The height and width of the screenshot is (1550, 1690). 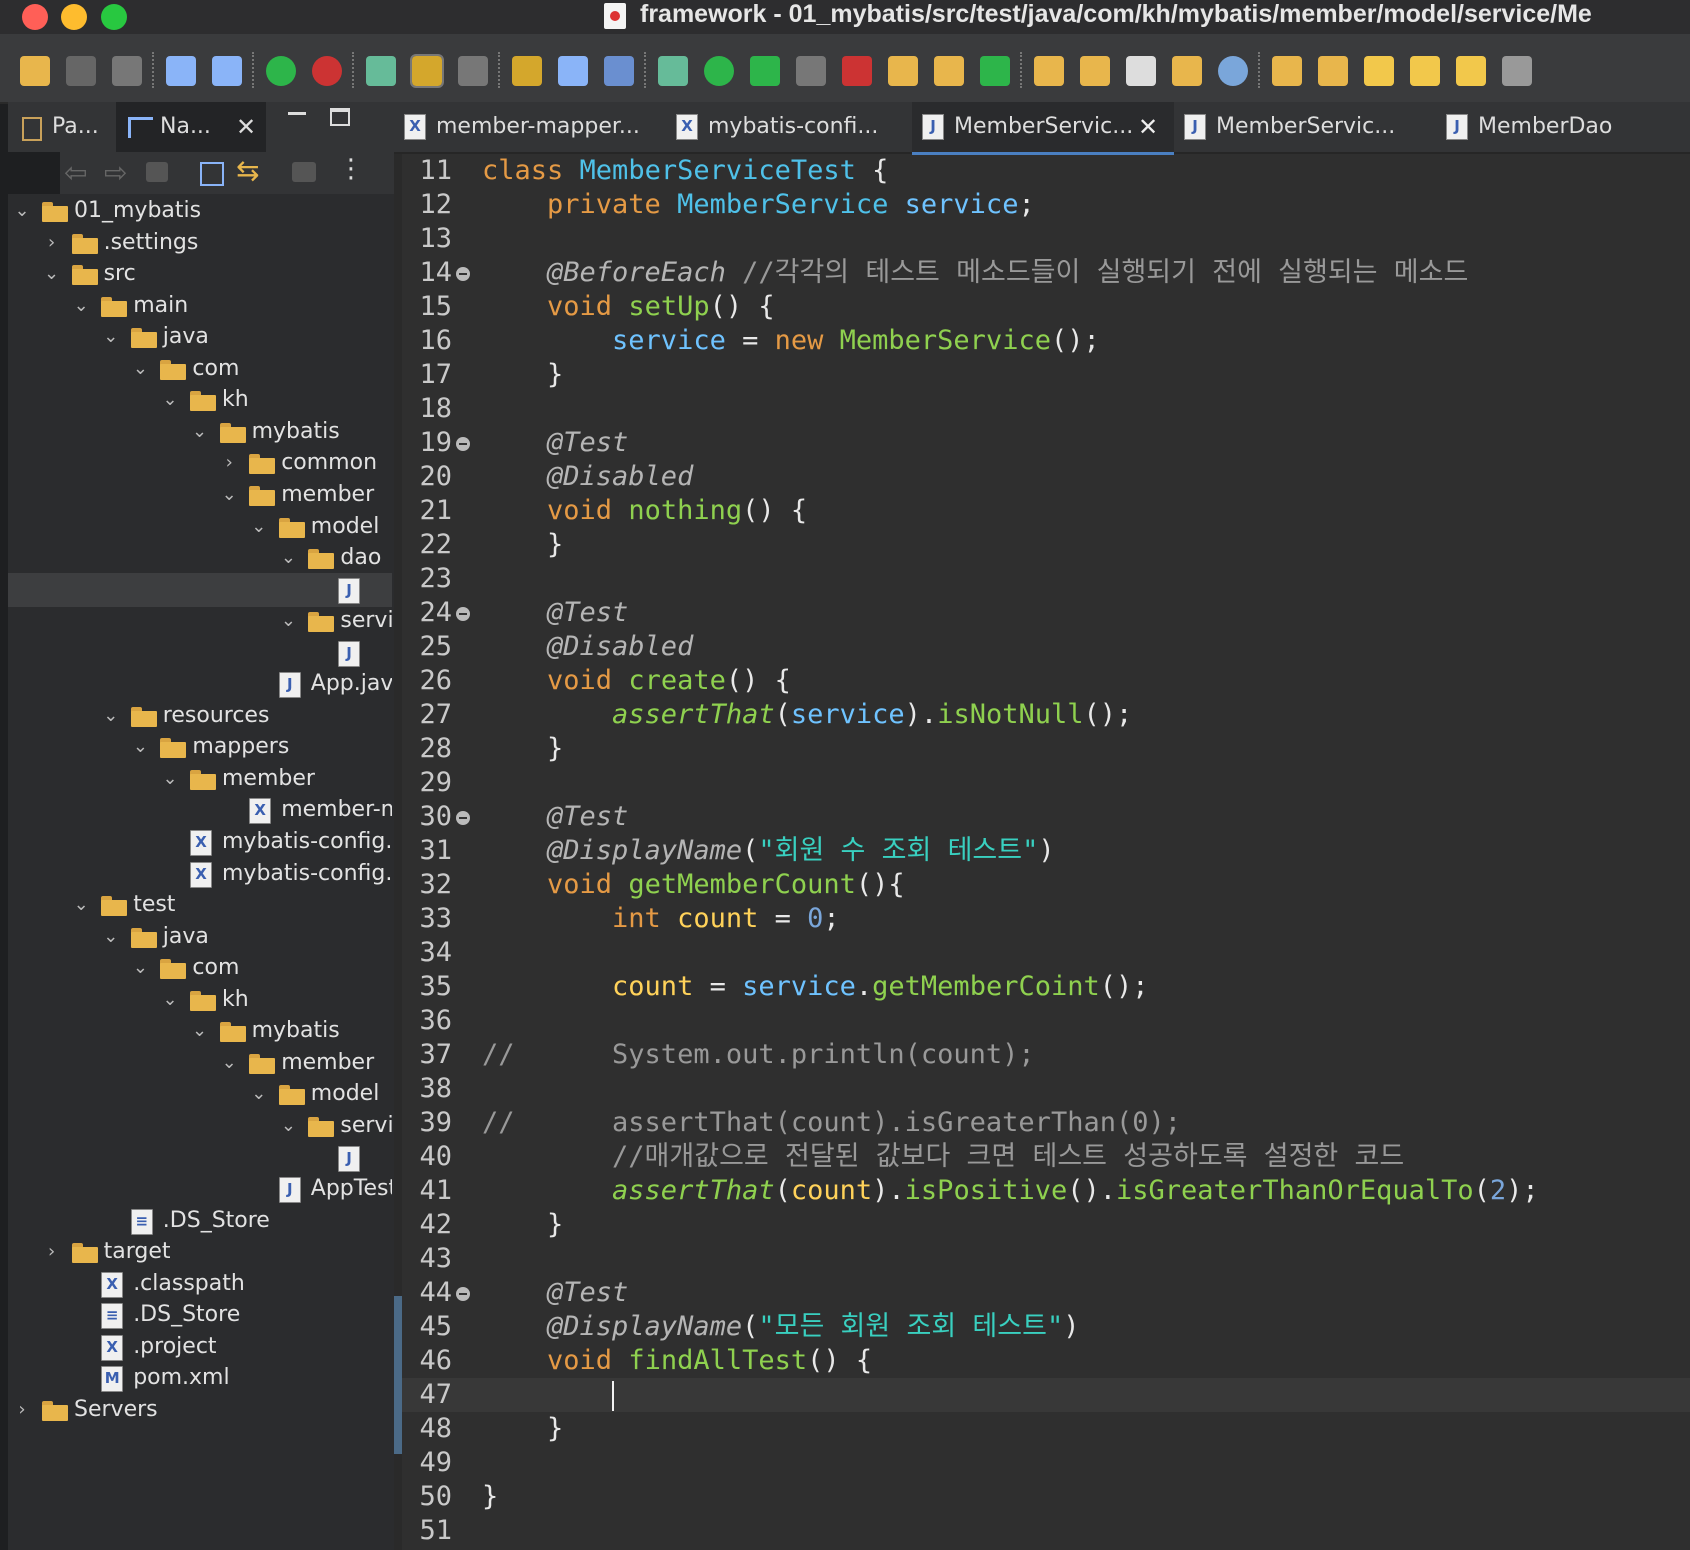 I want to click on code-line: 21 void nothing() {, so click(x=1046, y=511).